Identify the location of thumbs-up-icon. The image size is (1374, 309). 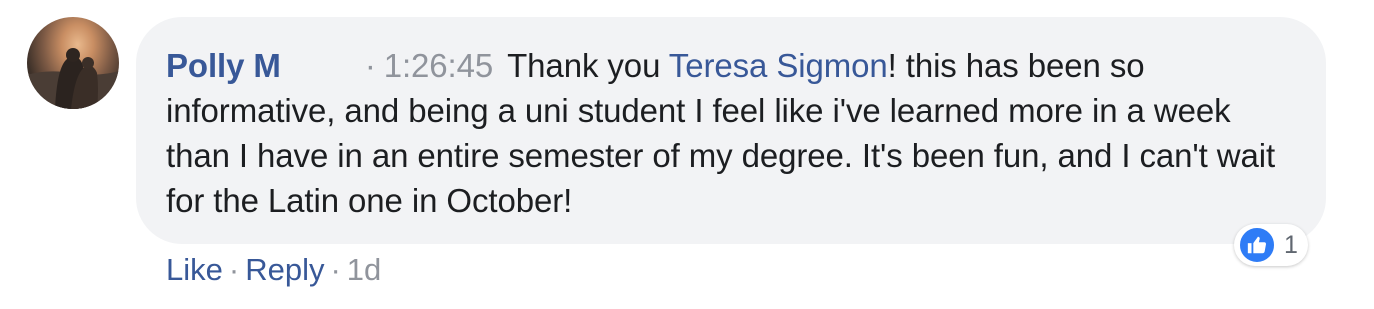
(1257, 245).